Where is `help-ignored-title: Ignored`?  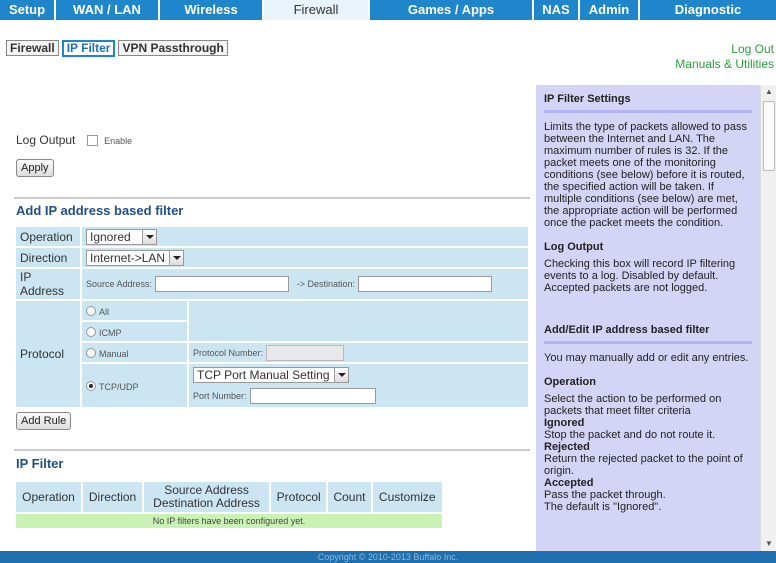 help-ignored-title: Ignored is located at coordinates (564, 423).